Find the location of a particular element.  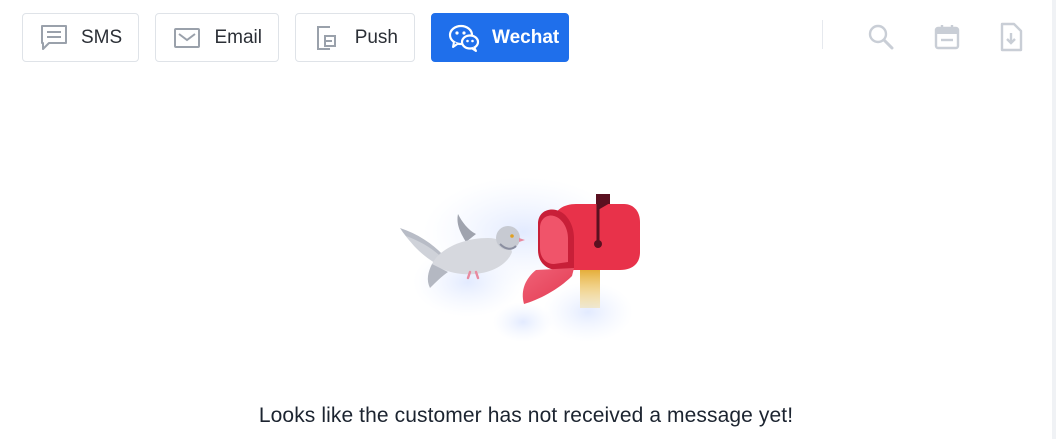

push-icon is located at coordinates (327, 38).